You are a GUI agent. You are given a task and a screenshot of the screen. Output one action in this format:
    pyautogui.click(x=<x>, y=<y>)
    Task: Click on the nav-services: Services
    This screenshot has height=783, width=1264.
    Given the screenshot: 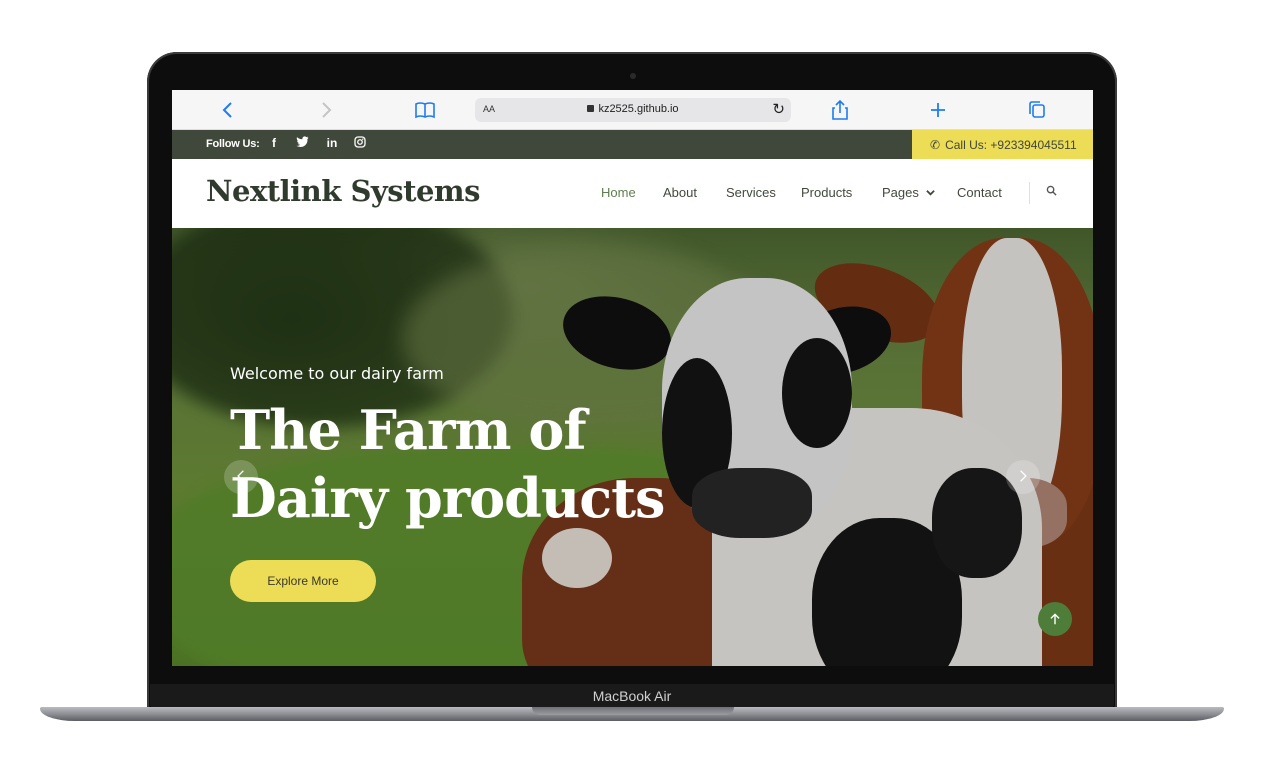 What is the action you would take?
    pyautogui.click(x=751, y=192)
    